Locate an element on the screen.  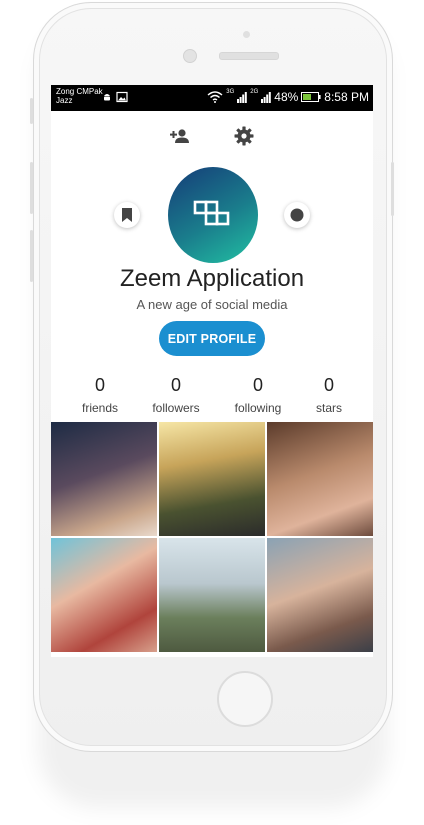
carrier-primary: Zong CMPak is located at coordinates (79, 91).